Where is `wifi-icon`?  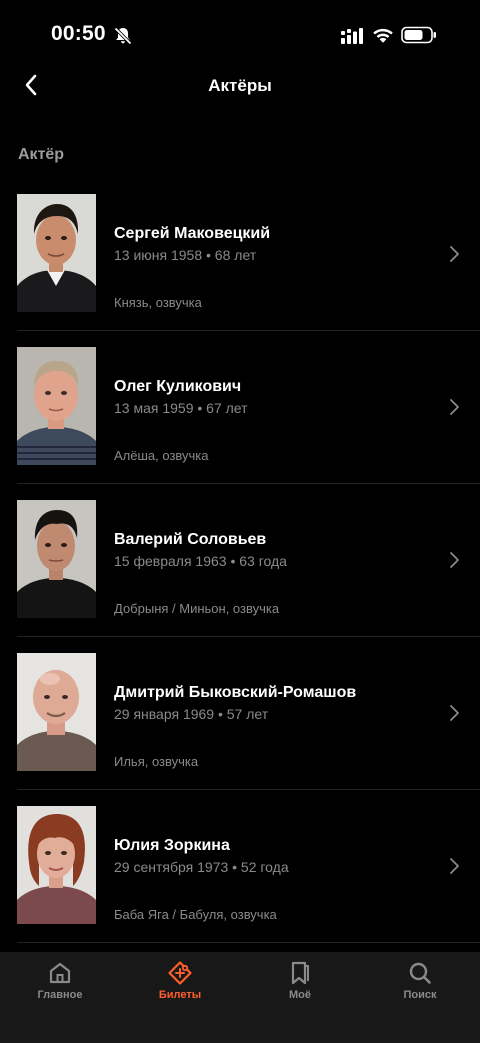 wifi-icon is located at coordinates (383, 35).